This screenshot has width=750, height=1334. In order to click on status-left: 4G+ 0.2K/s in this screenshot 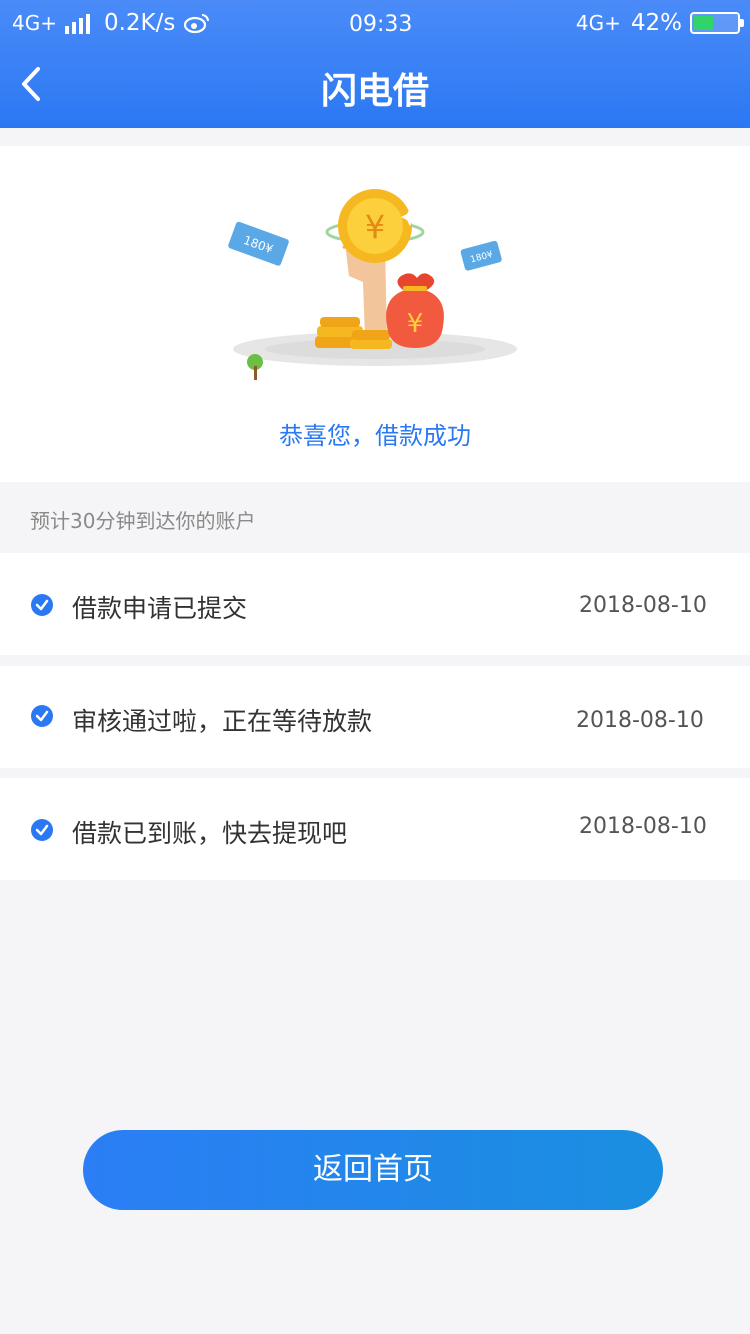, I will do `click(111, 23)`.